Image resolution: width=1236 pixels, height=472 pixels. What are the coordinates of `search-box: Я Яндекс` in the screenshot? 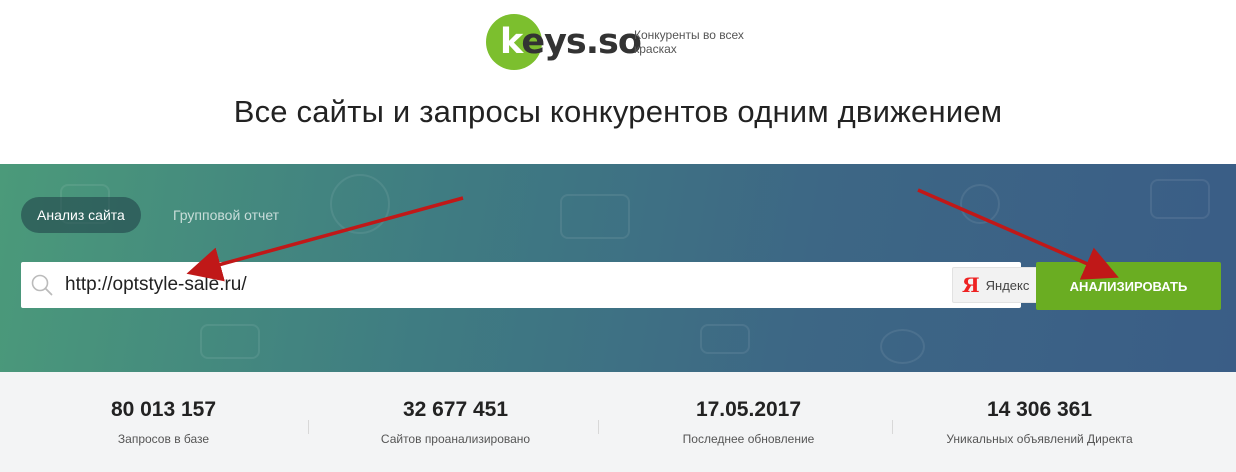 It's located at (529, 285).